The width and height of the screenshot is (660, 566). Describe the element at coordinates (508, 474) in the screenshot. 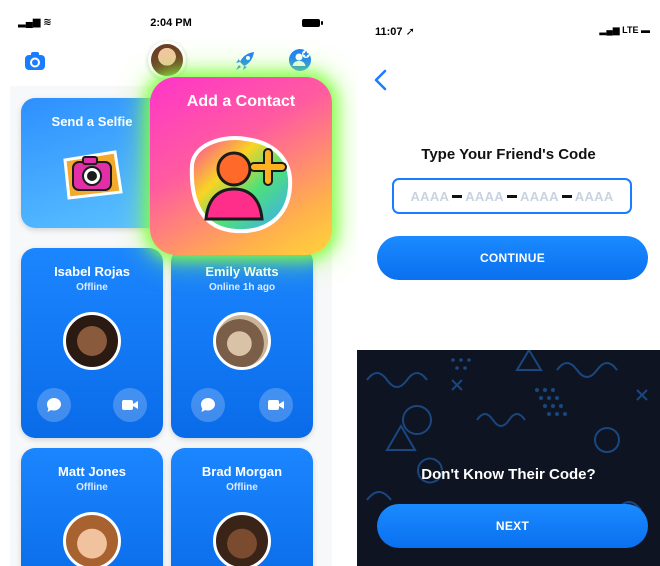

I see `no-code-heading: Don't Know Their Code?` at that location.